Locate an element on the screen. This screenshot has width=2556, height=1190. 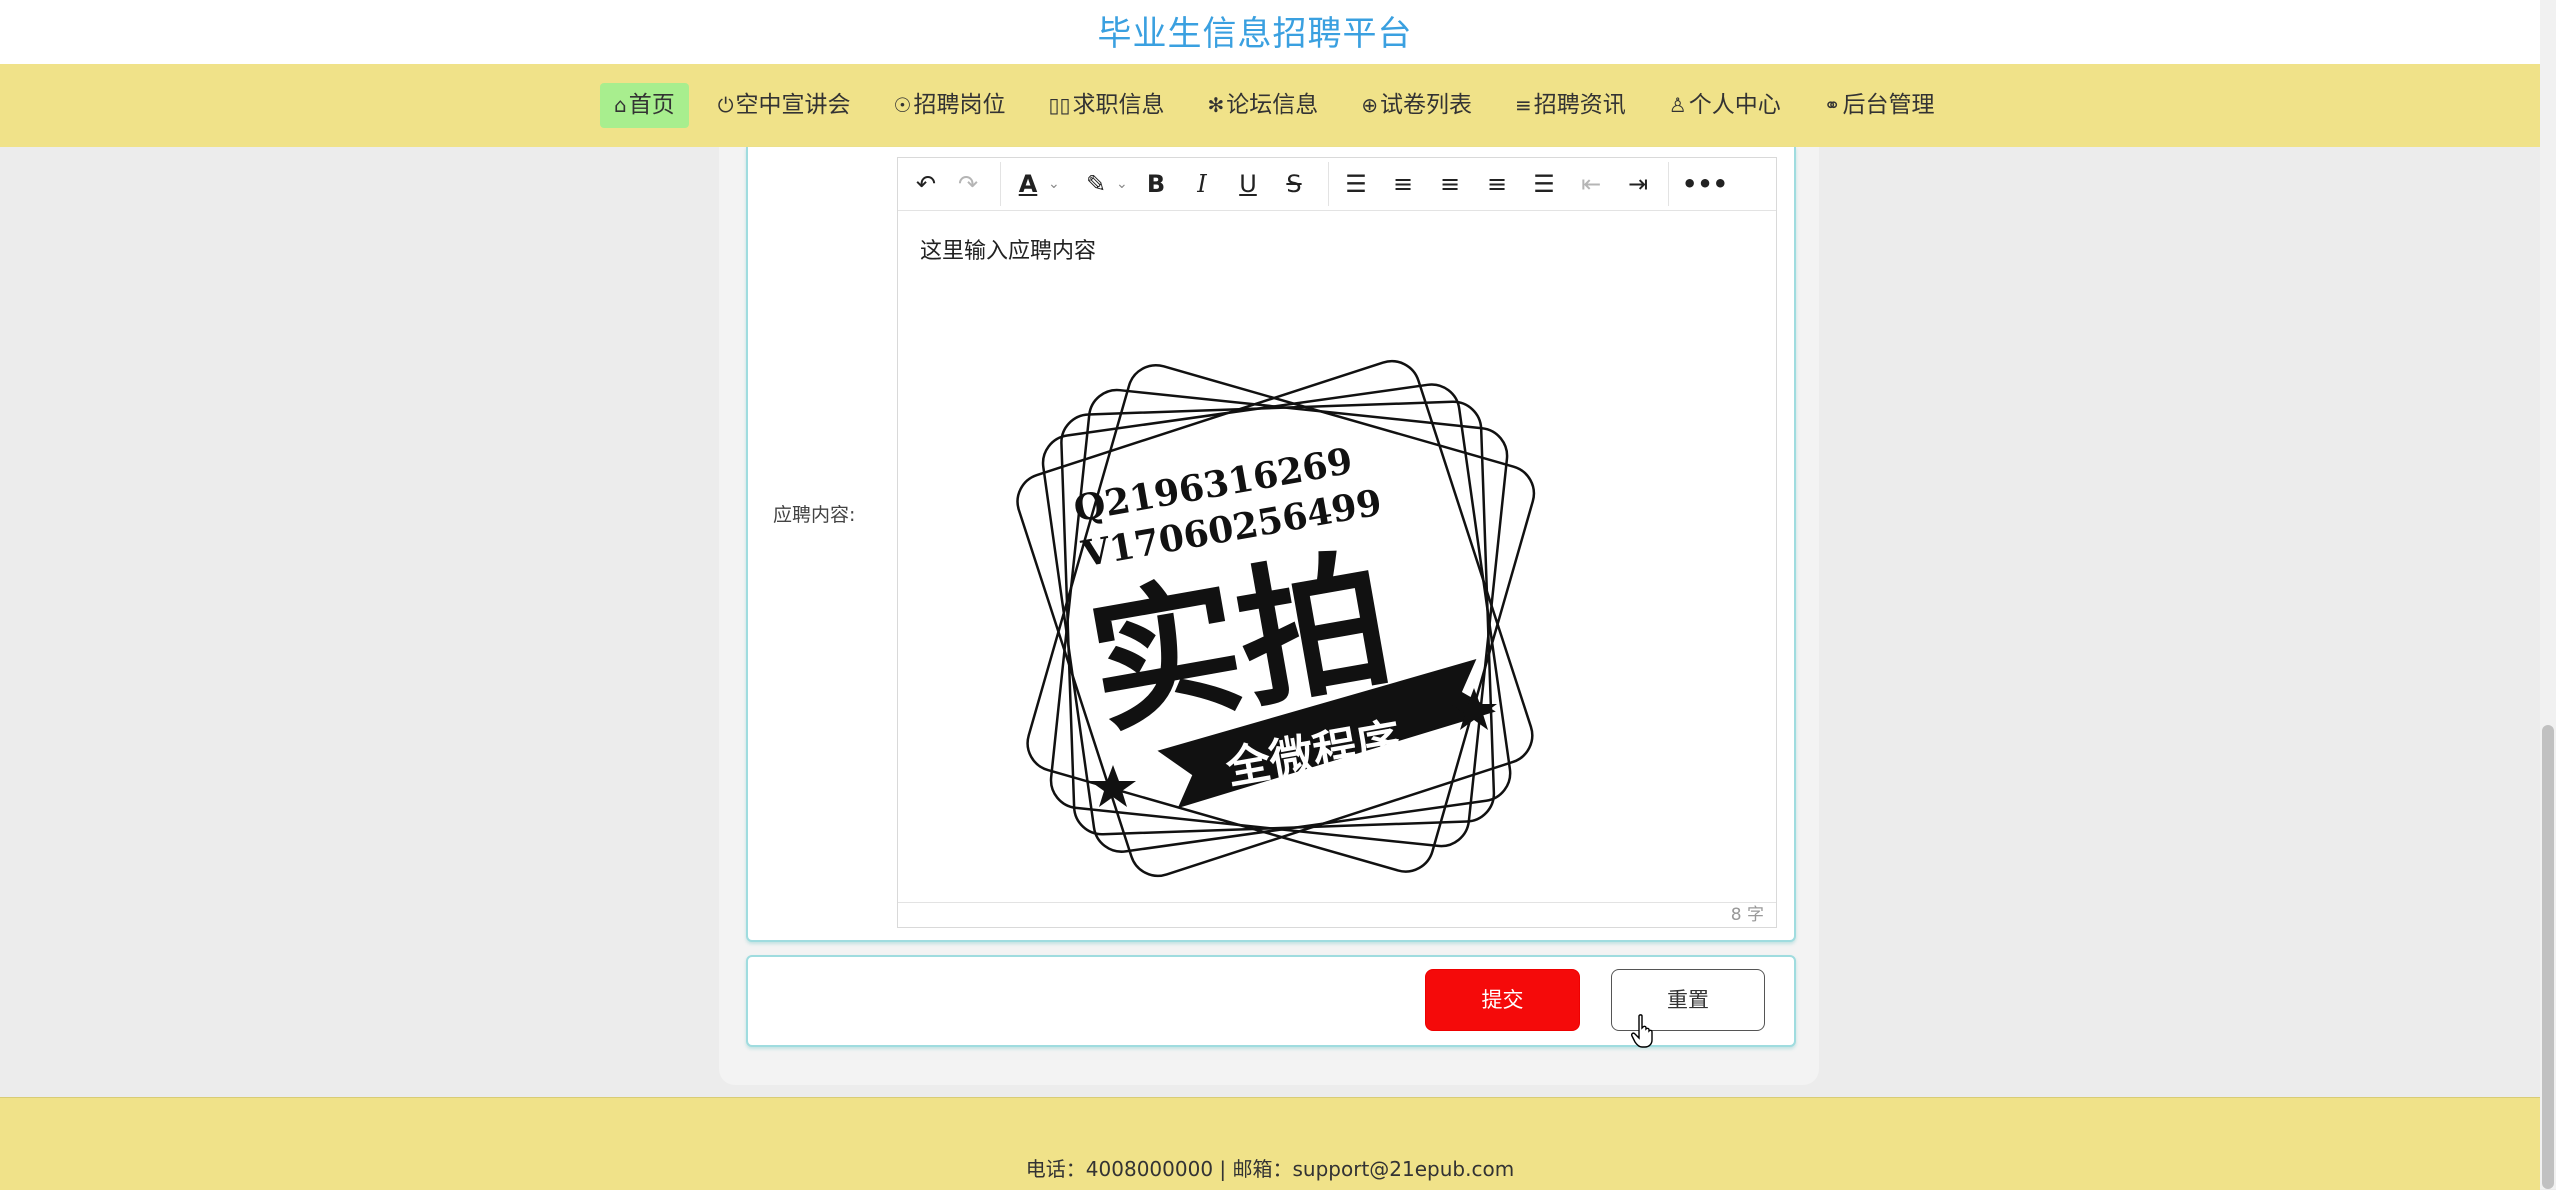
line-height-icon: ☰ is located at coordinates (1356, 184).